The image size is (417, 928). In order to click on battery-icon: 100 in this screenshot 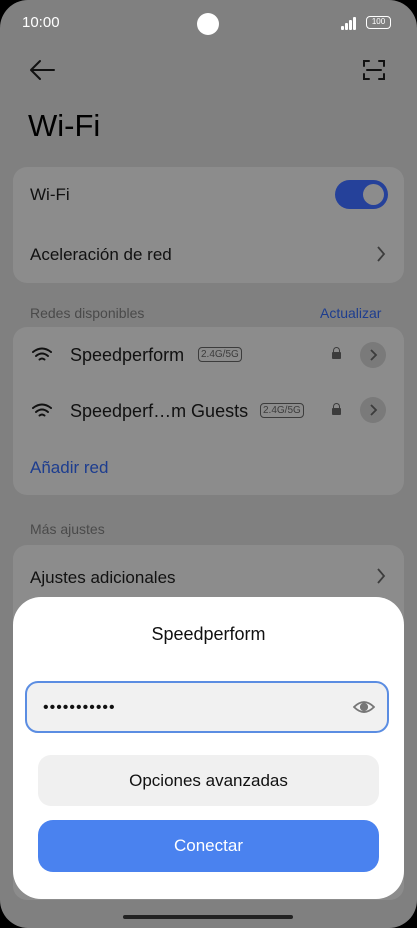, I will do `click(378, 22)`.